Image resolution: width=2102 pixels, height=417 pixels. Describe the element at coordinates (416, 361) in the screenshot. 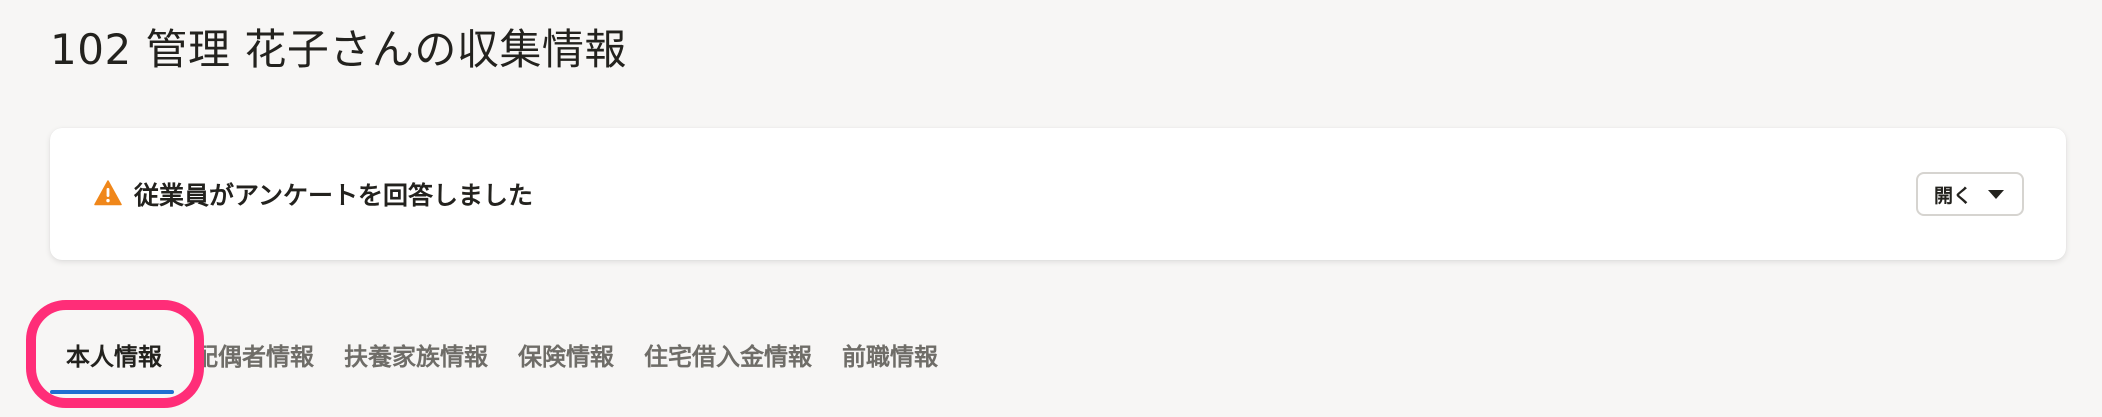

I see `tab-dependents-info: 扶養家族情報` at that location.